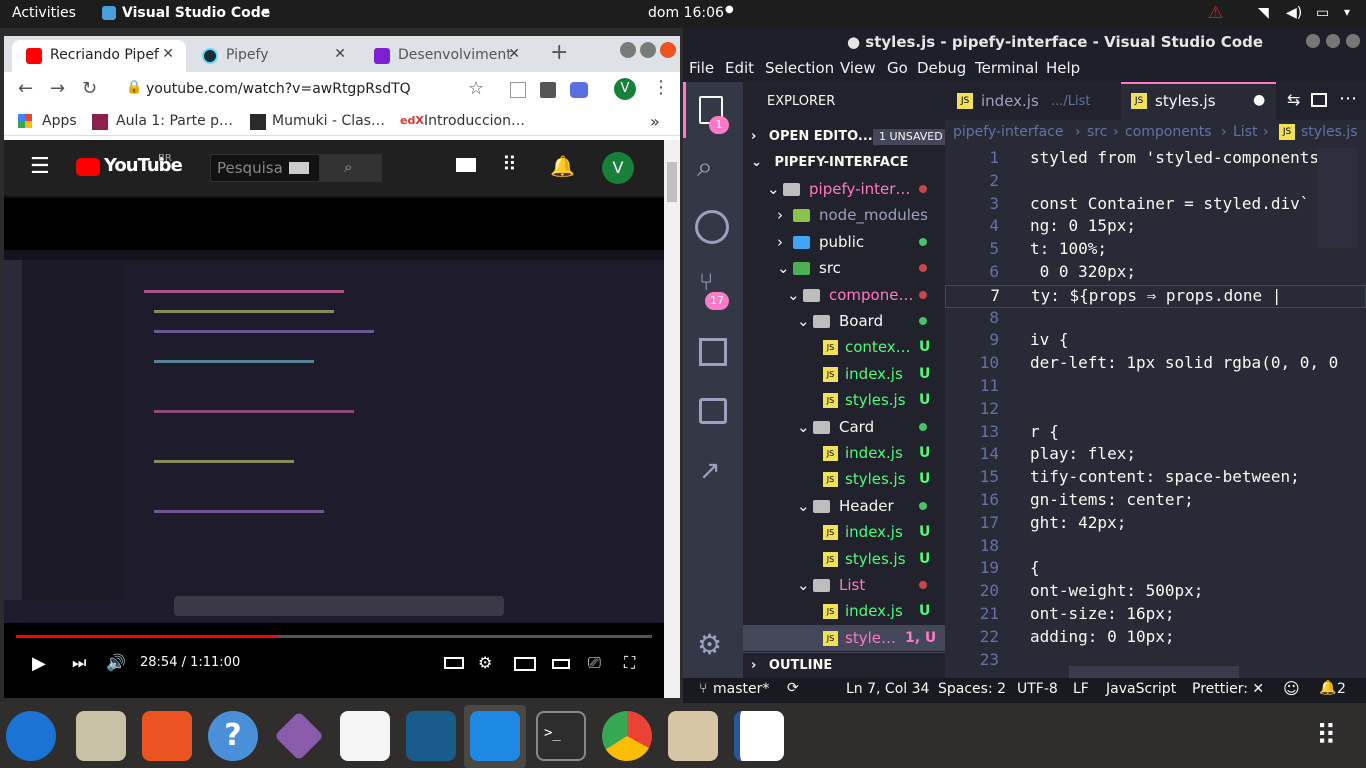  What do you see at coordinates (1168, 132) in the screenshot?
I see `breadcrumb-item: components` at bounding box center [1168, 132].